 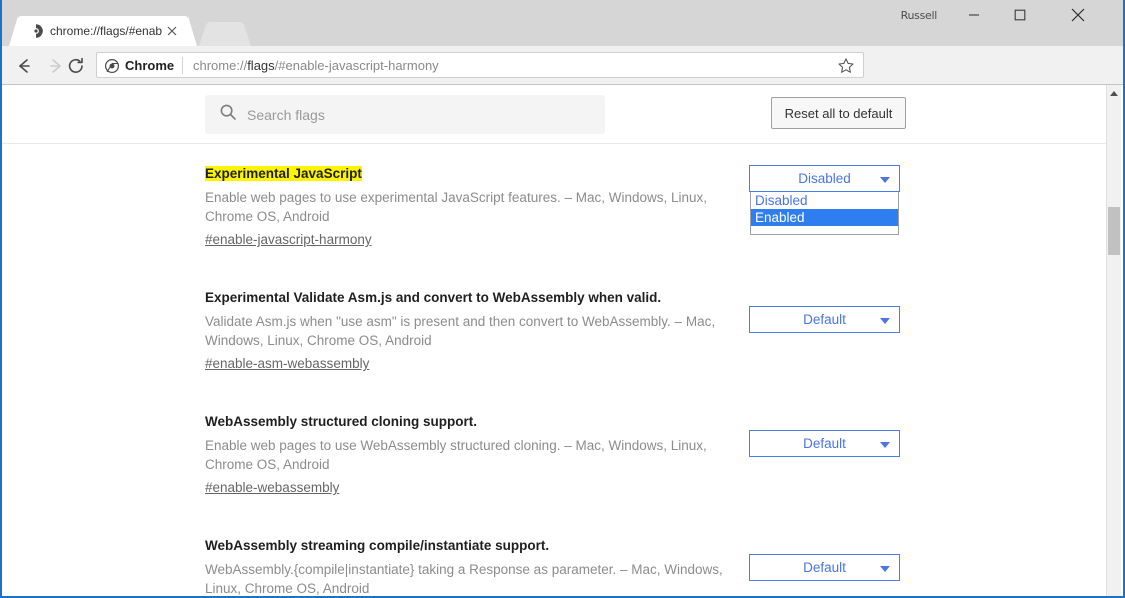 I want to click on back-icon, so click(x=24, y=66).